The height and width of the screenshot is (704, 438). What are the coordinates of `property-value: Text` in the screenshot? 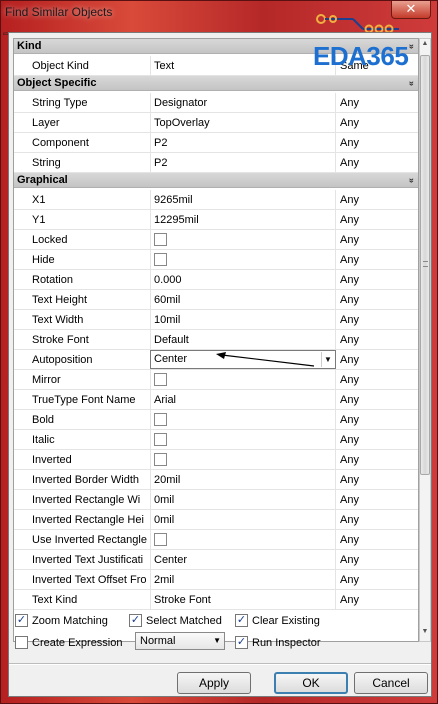 It's located at (243, 66).